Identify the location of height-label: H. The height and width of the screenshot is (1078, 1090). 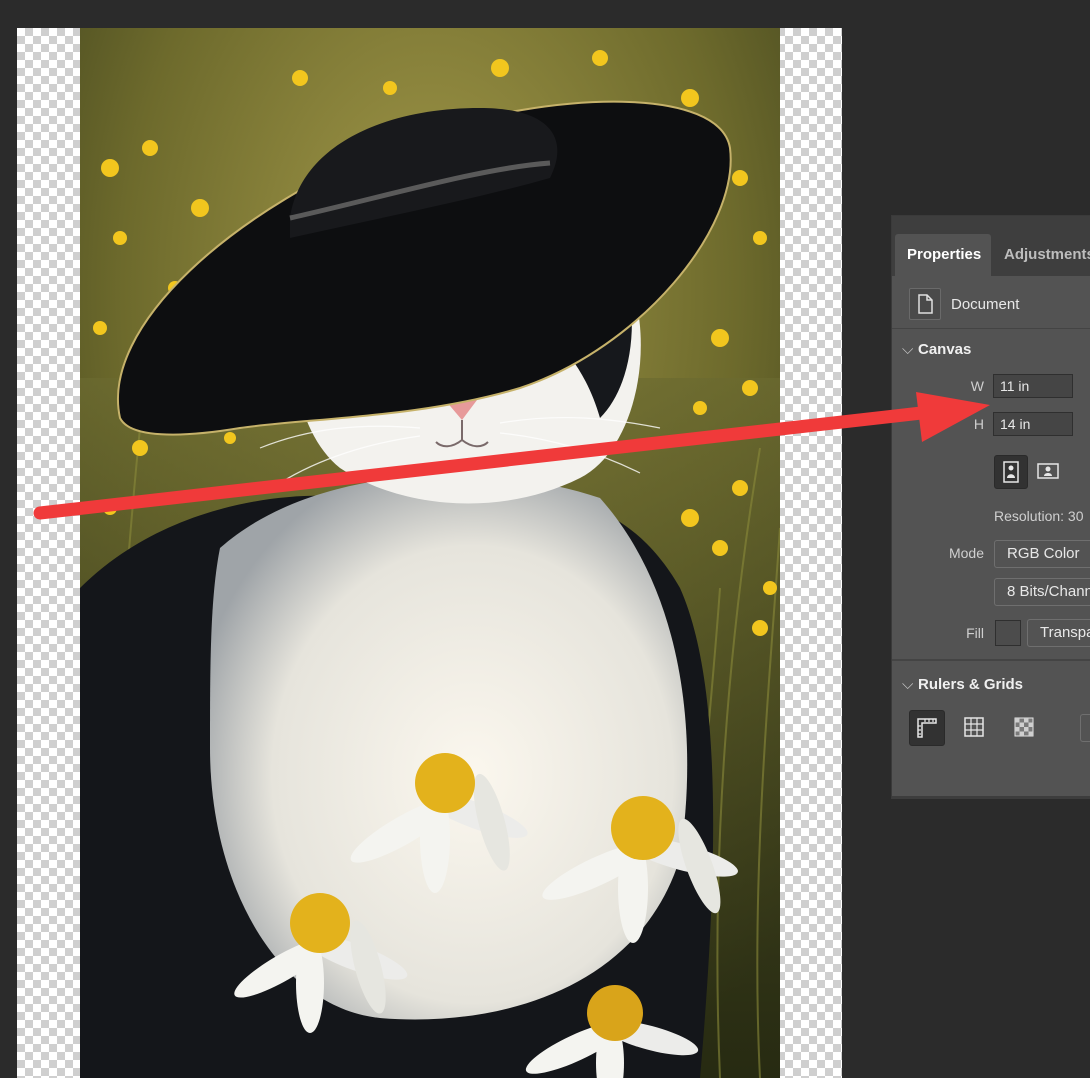
(978, 424).